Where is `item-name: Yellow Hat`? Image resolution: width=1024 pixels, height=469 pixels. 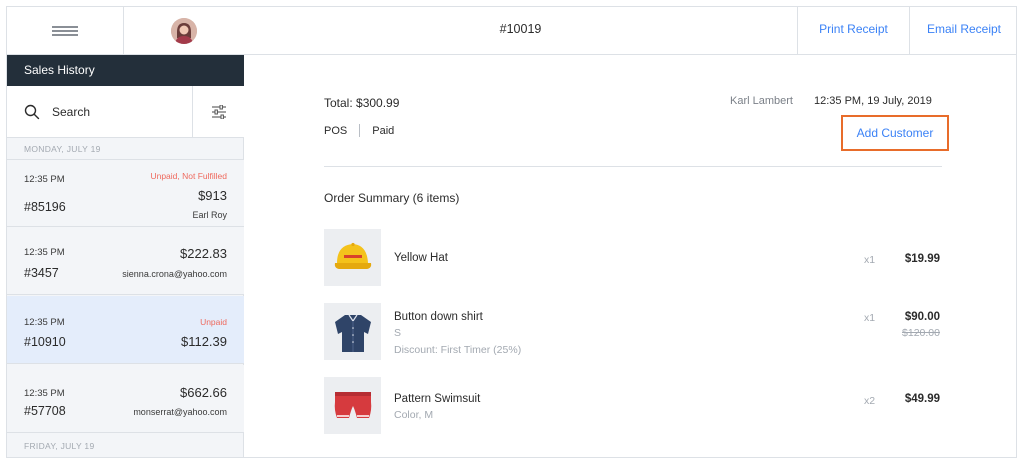 item-name: Yellow Hat is located at coordinates (421, 258).